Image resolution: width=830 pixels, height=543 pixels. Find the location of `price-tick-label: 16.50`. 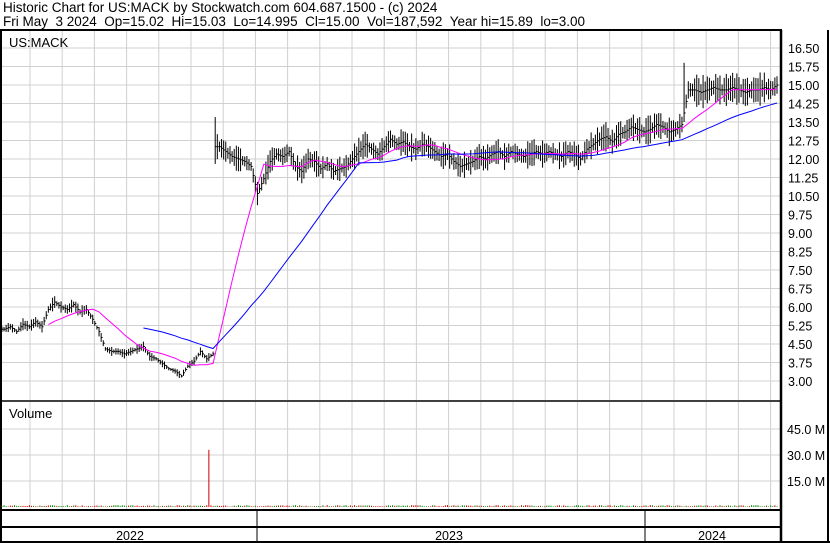

price-tick-label: 16.50 is located at coordinates (803, 49).